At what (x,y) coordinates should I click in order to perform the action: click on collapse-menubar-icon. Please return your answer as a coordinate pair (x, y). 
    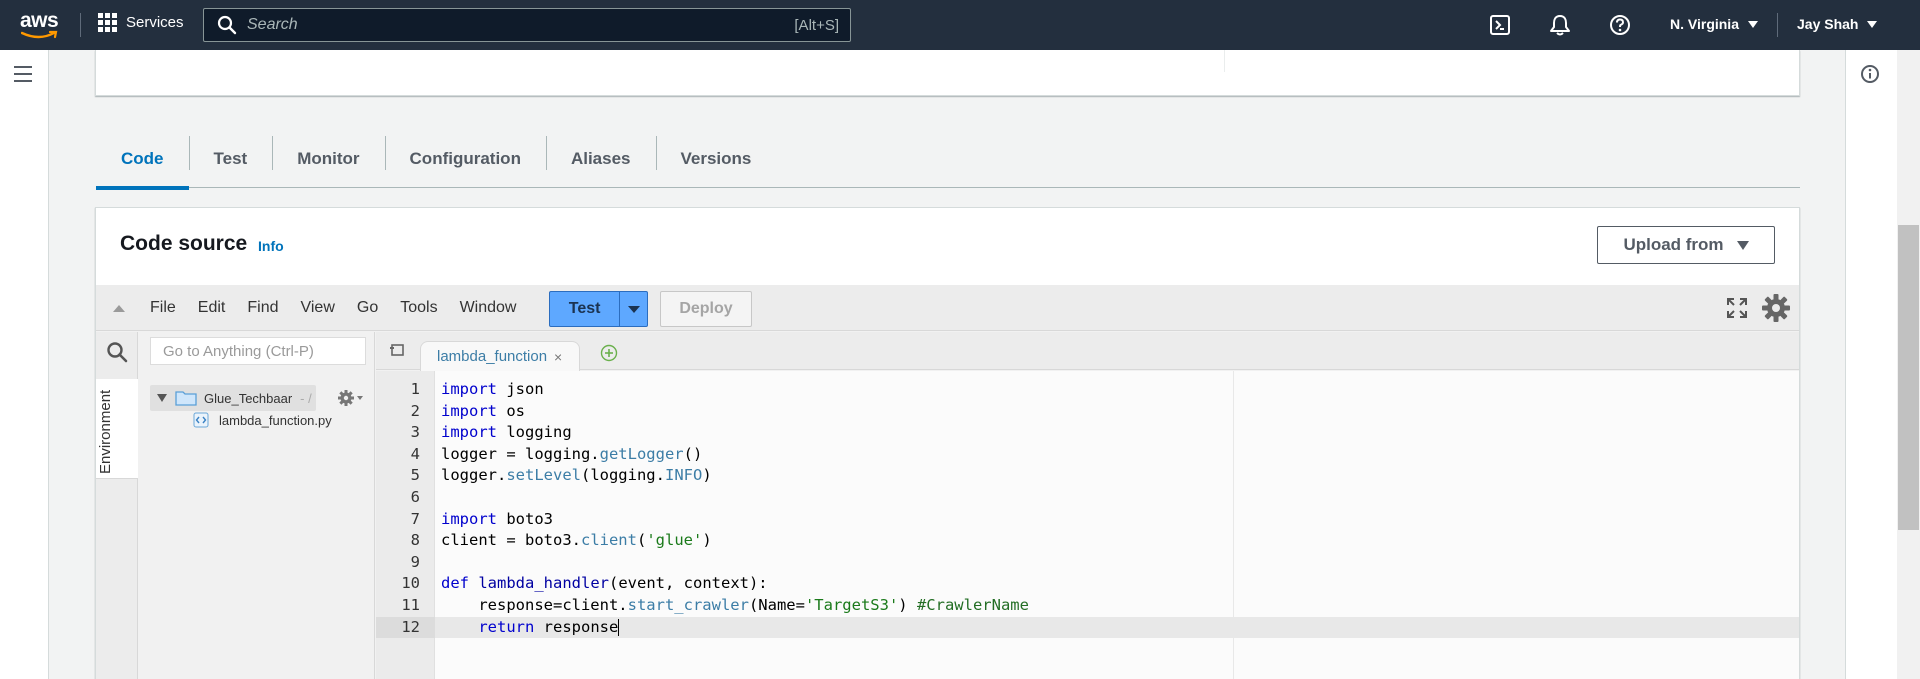
    Looking at the image, I should click on (119, 308).